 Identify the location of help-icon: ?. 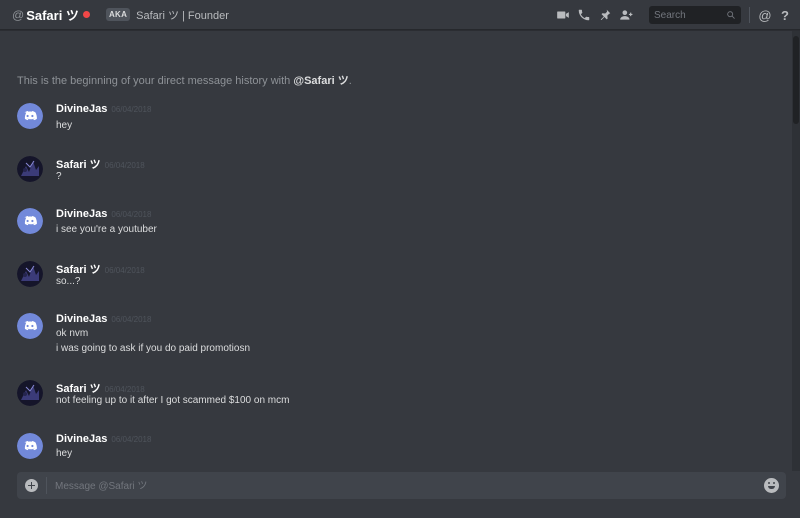
(785, 15).